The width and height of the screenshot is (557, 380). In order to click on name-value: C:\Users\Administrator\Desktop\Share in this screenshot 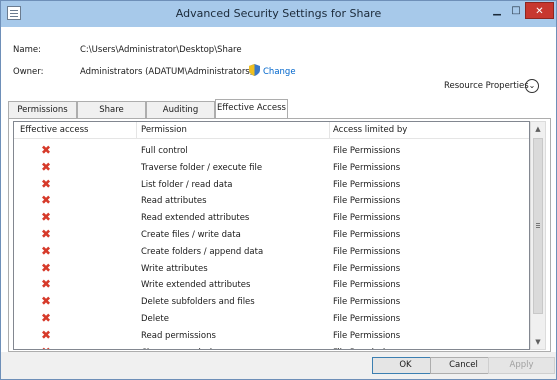, I will do `click(161, 50)`.